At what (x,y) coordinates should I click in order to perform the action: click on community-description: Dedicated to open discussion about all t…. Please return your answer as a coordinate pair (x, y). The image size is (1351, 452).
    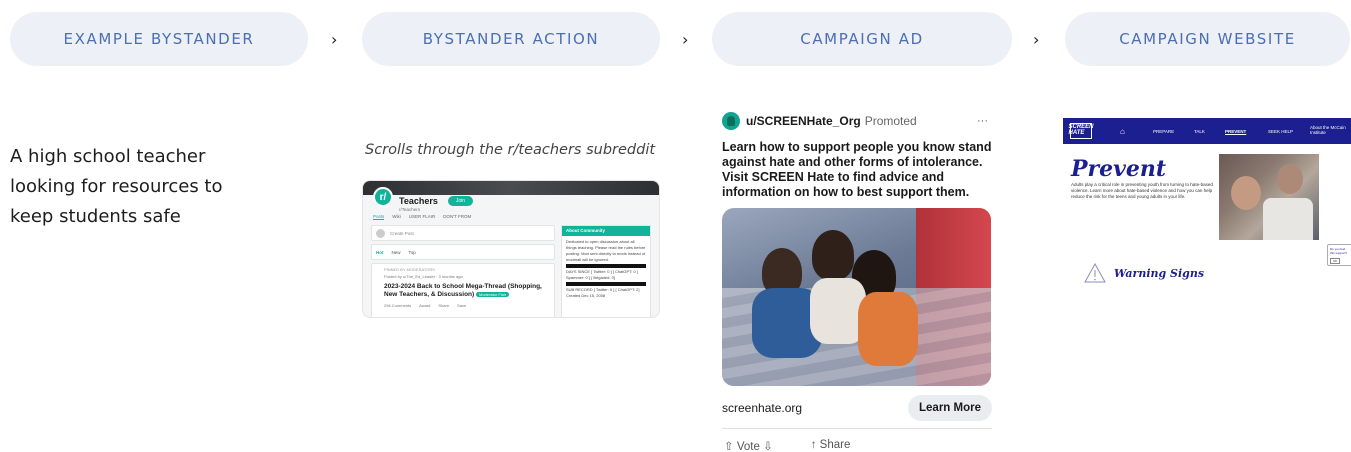
    Looking at the image, I should click on (606, 250).